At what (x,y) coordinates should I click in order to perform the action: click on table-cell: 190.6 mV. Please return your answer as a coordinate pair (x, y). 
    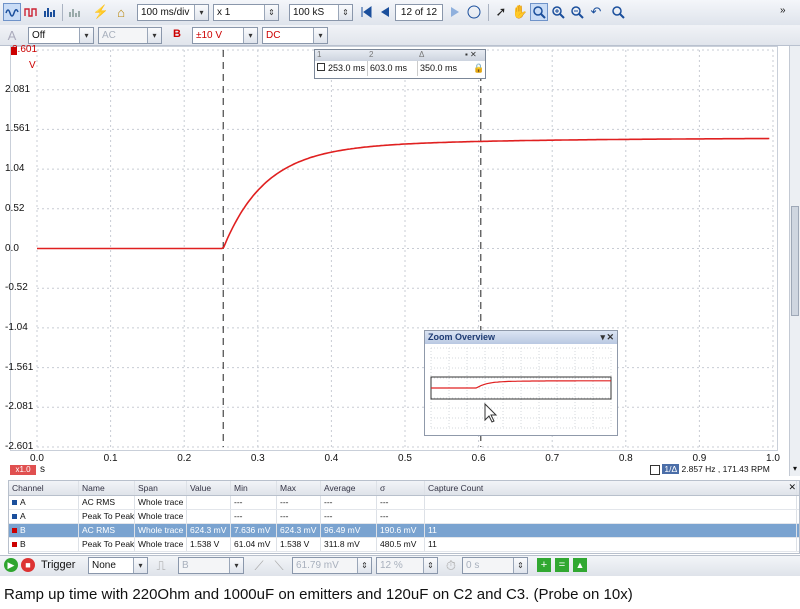
    Looking at the image, I should click on (401, 530).